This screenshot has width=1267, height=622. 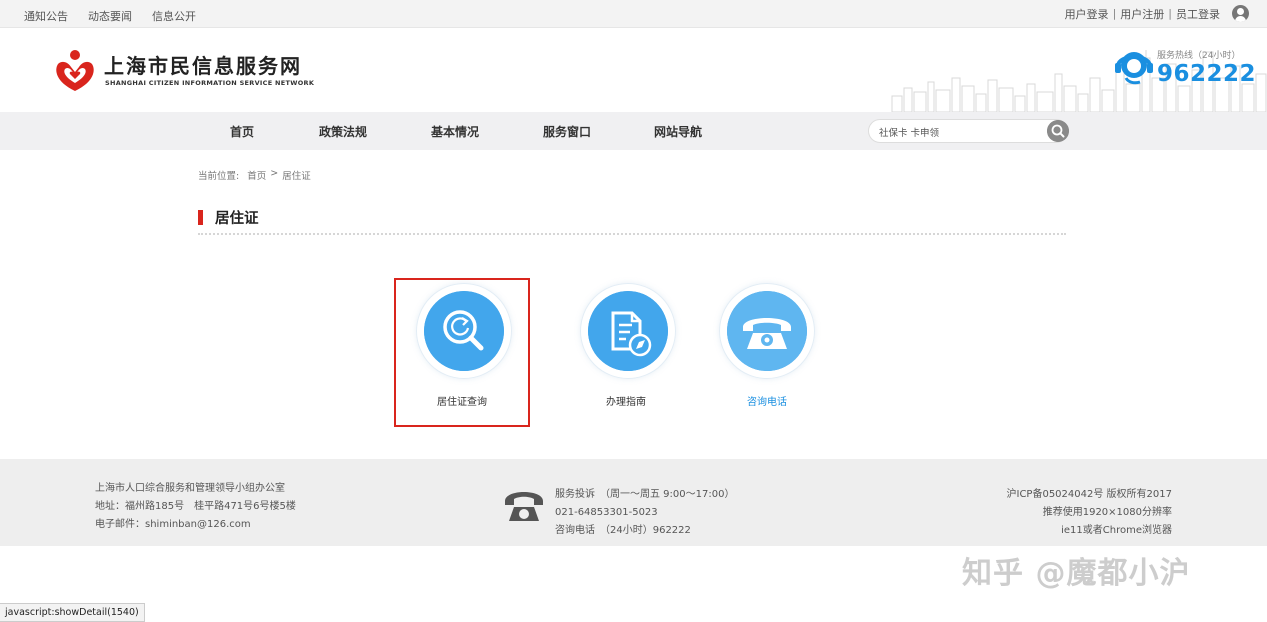 What do you see at coordinates (296, 176) in the screenshot?
I see `breadcrumb-current: 居住证` at bounding box center [296, 176].